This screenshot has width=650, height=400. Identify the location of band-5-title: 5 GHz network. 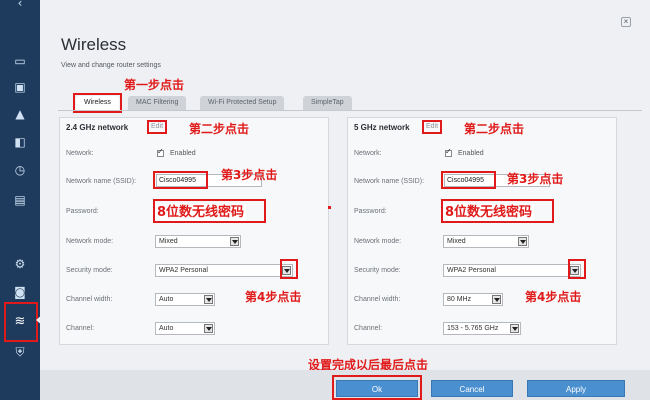
(382, 127).